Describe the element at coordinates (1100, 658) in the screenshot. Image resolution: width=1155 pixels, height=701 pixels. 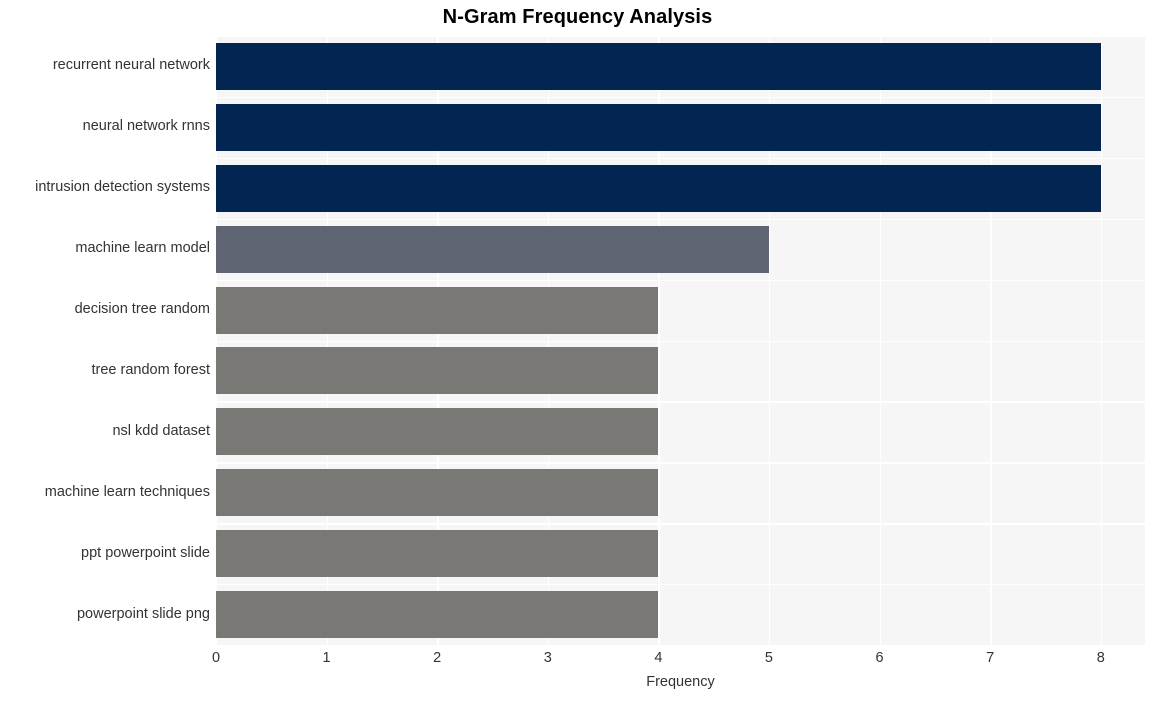
I see `x-tick-label: 8` at that location.